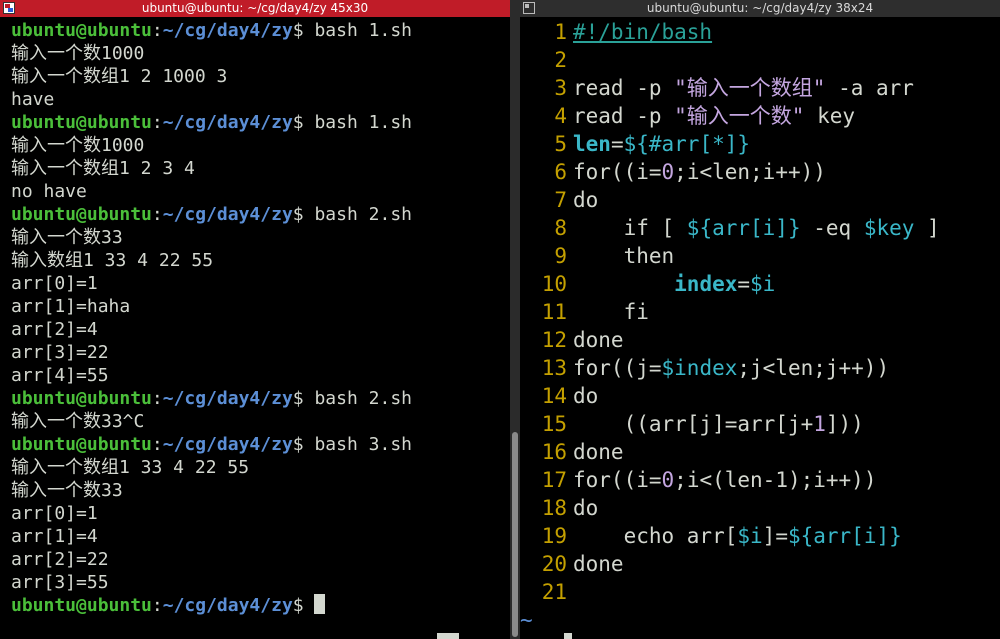 Image resolution: width=1000 pixels, height=639 pixels. I want to click on code-line: 17 for((i=0;i<(len-1);i++)), so click(760, 480).